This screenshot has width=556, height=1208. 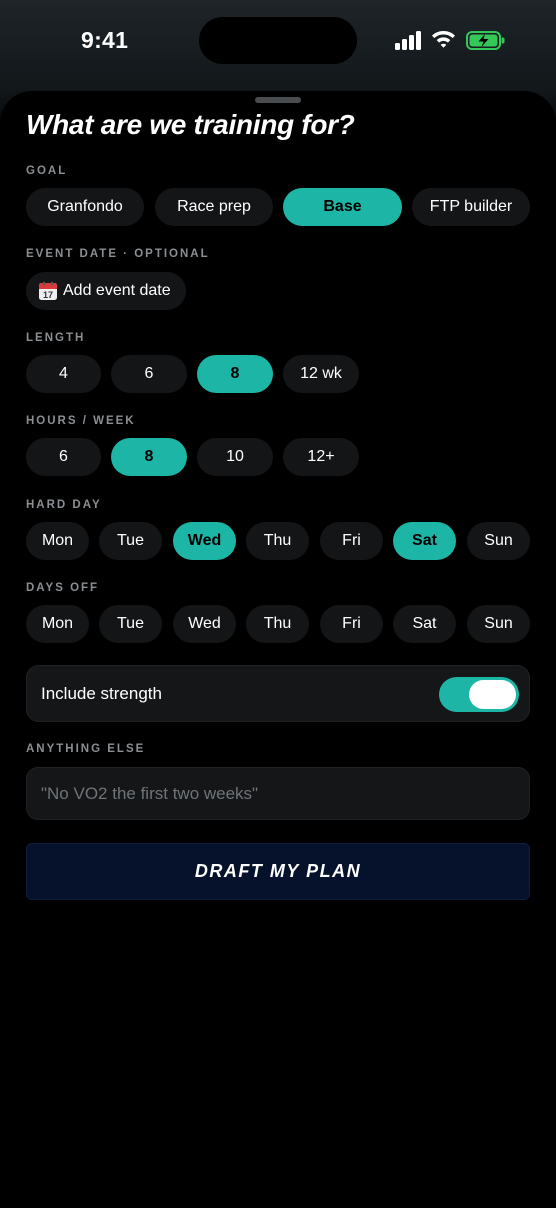 I want to click on hours-per-week-label: HOURS / WEEK, so click(x=81, y=421).